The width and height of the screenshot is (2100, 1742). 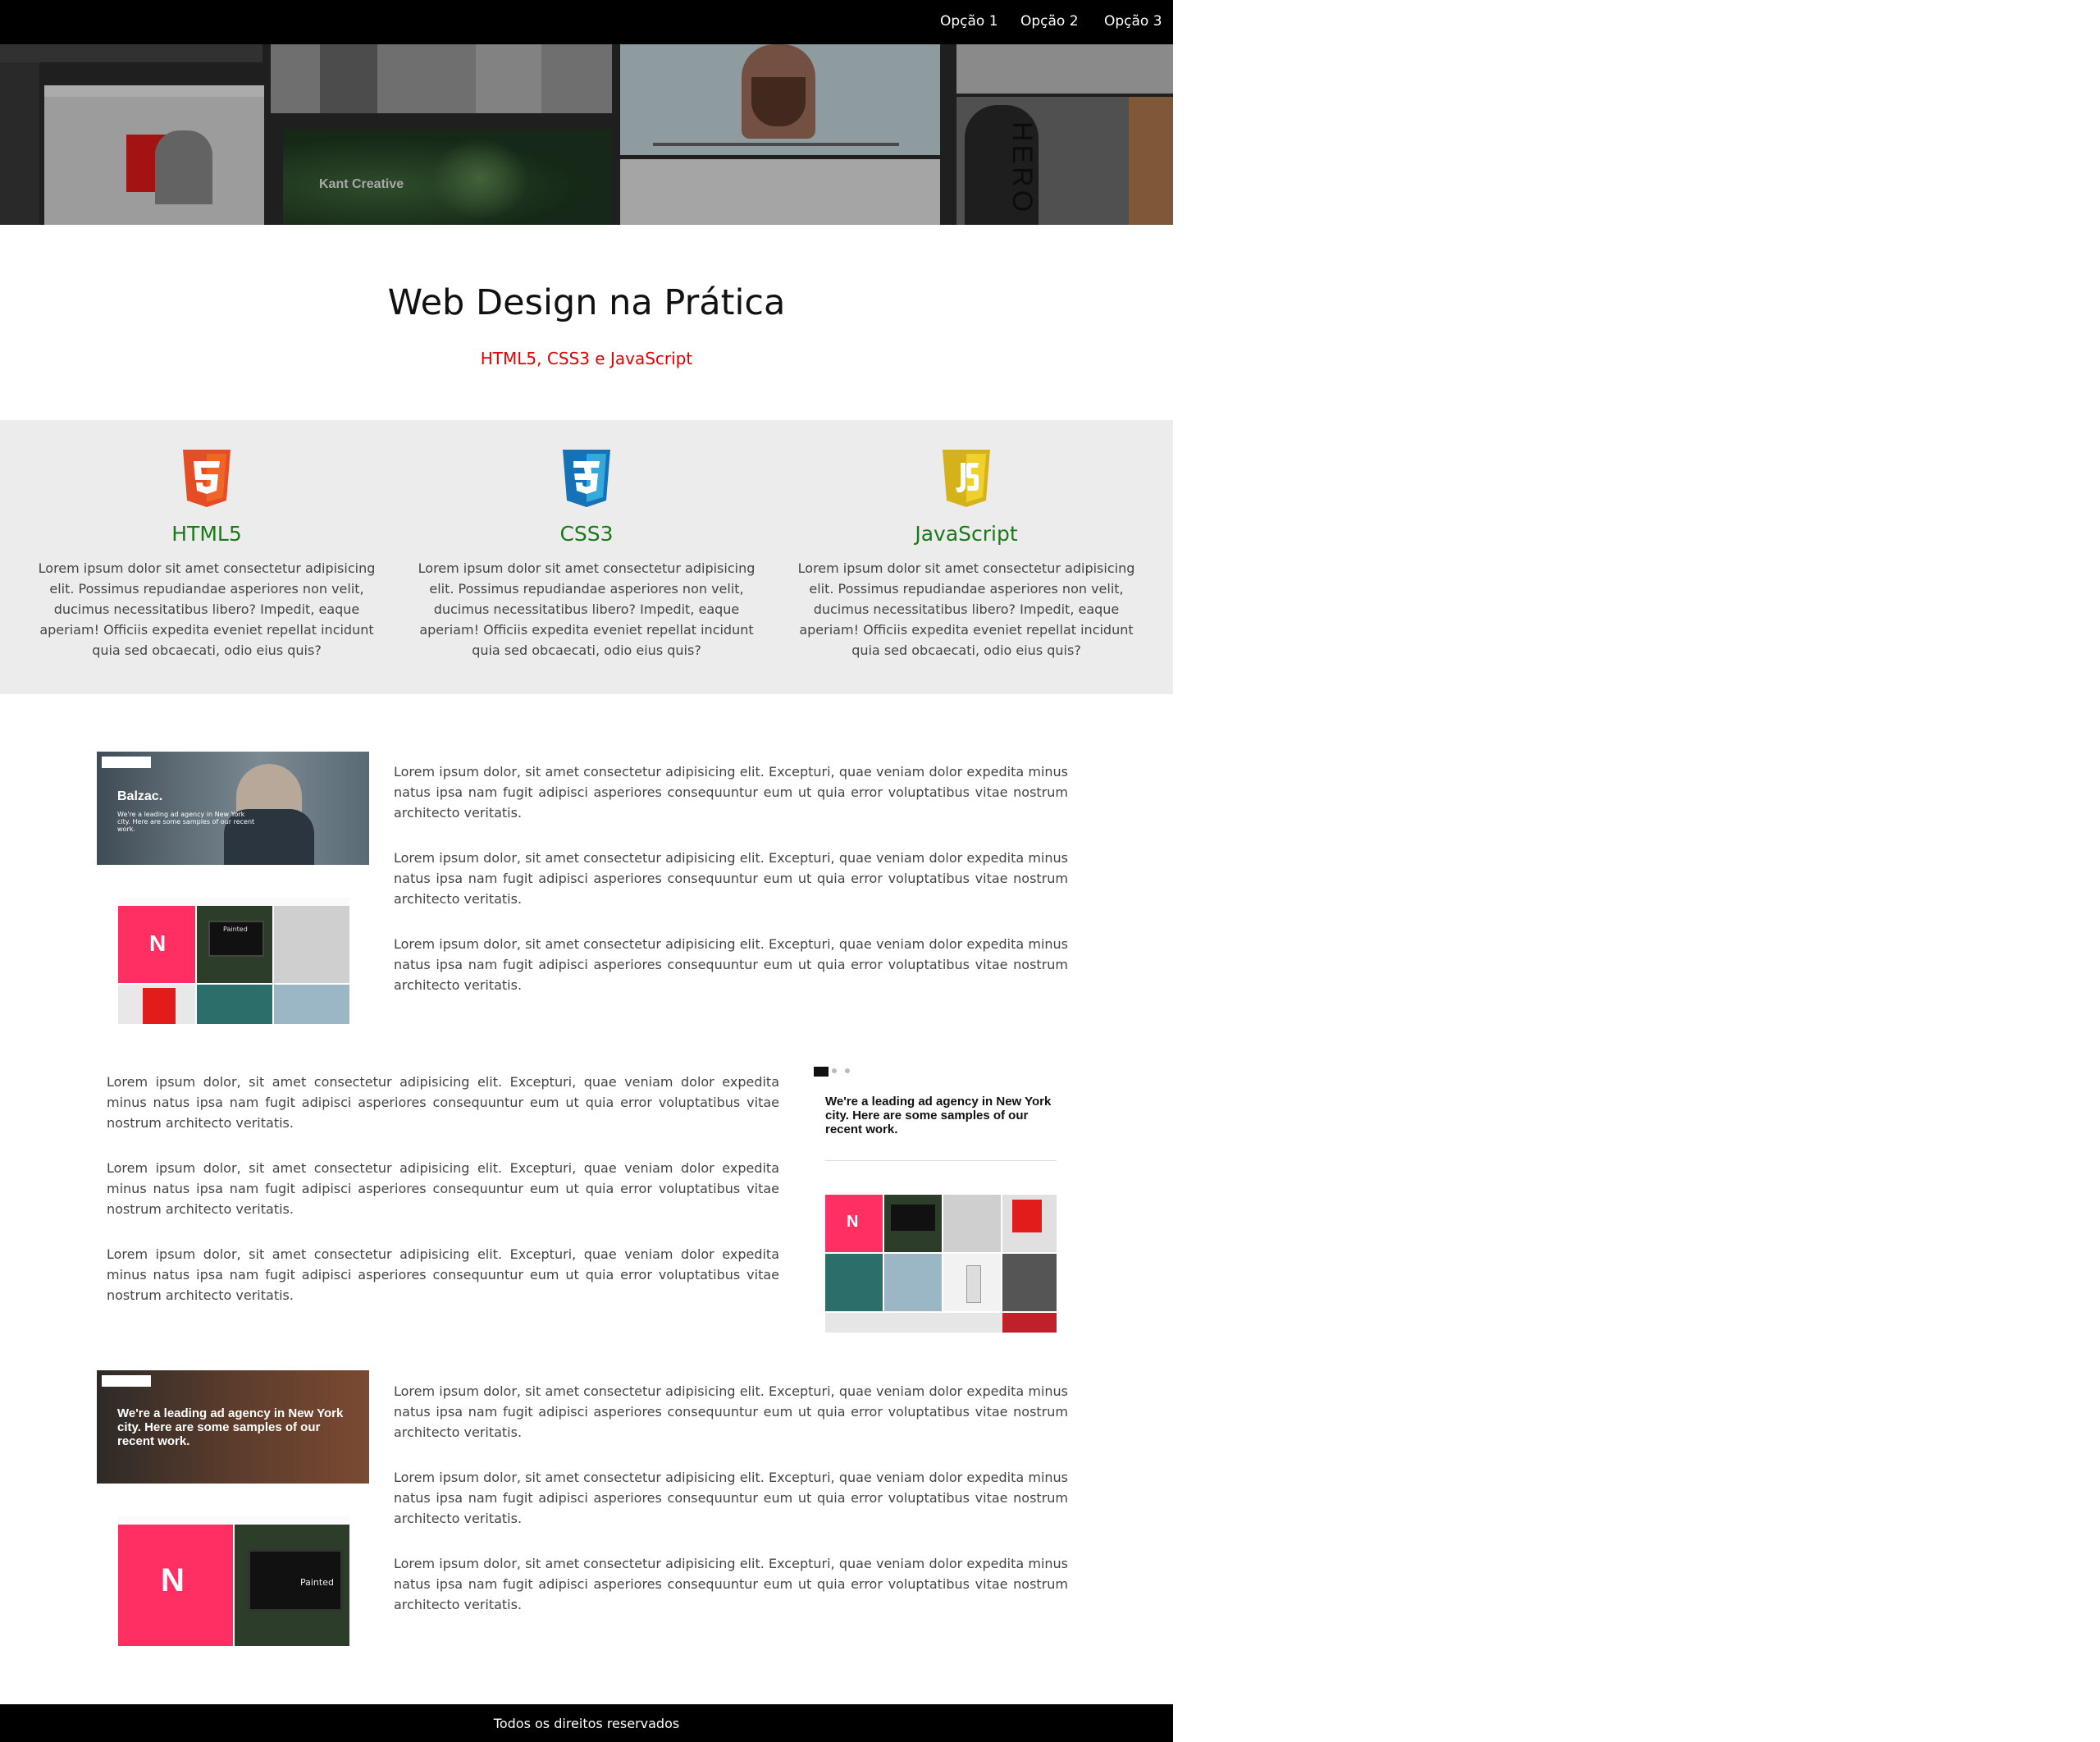 What do you see at coordinates (206, 534) in the screenshot?
I see `feature-title-html5: HTML5` at bounding box center [206, 534].